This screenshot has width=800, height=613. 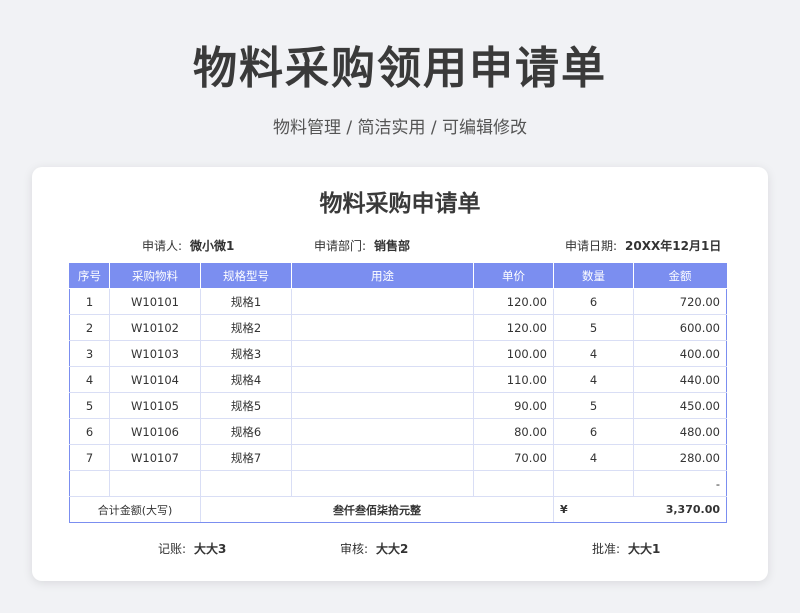 What do you see at coordinates (89, 353) in the screenshot?
I see `cell-index: 3` at bounding box center [89, 353].